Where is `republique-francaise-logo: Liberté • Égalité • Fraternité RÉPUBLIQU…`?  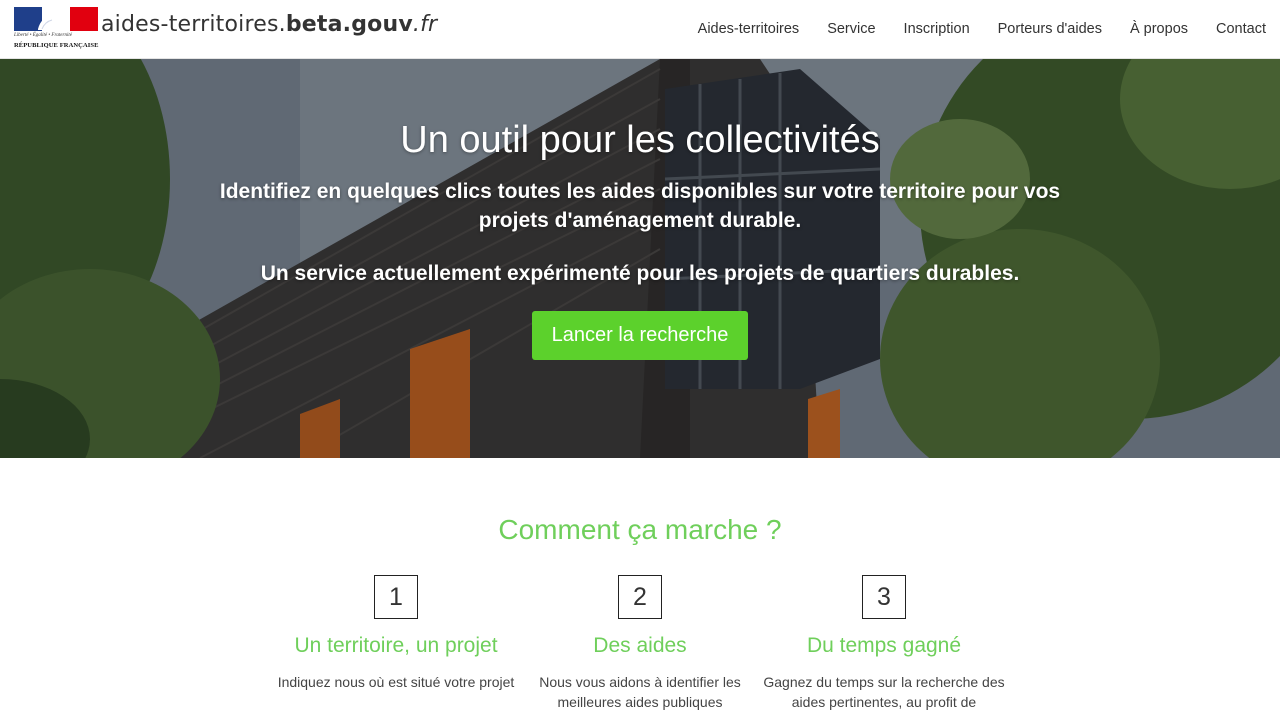
republique-francaise-logo: Liberté • Égalité • Fraternité RÉPUBLIQU… is located at coordinates (57, 29).